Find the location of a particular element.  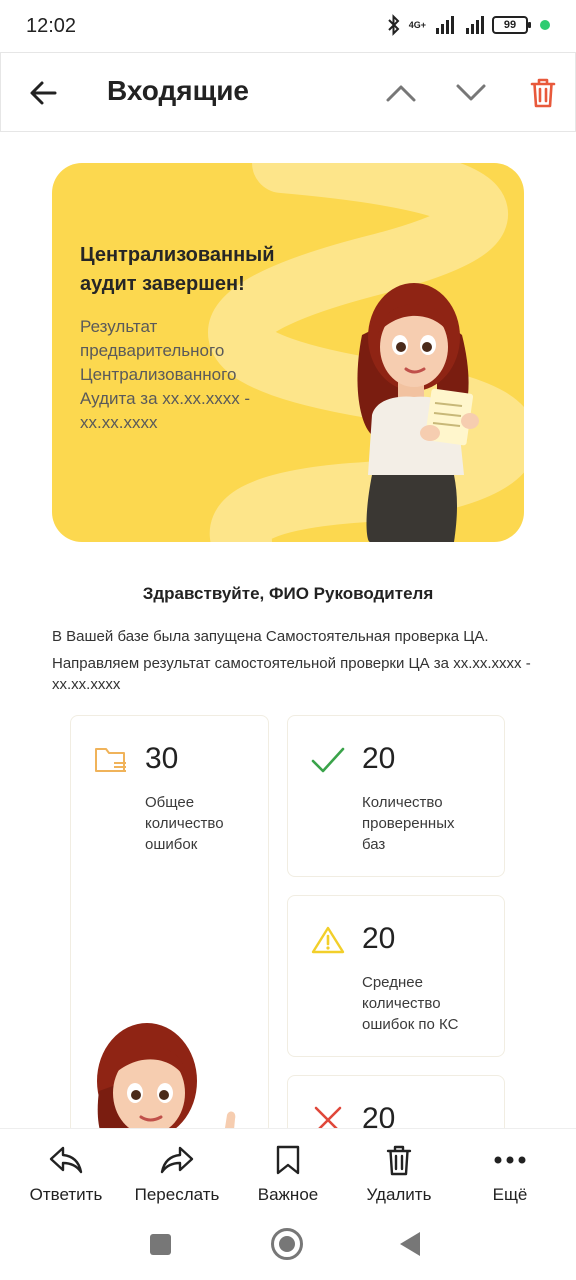

chevron-up-icon is located at coordinates (401, 93).